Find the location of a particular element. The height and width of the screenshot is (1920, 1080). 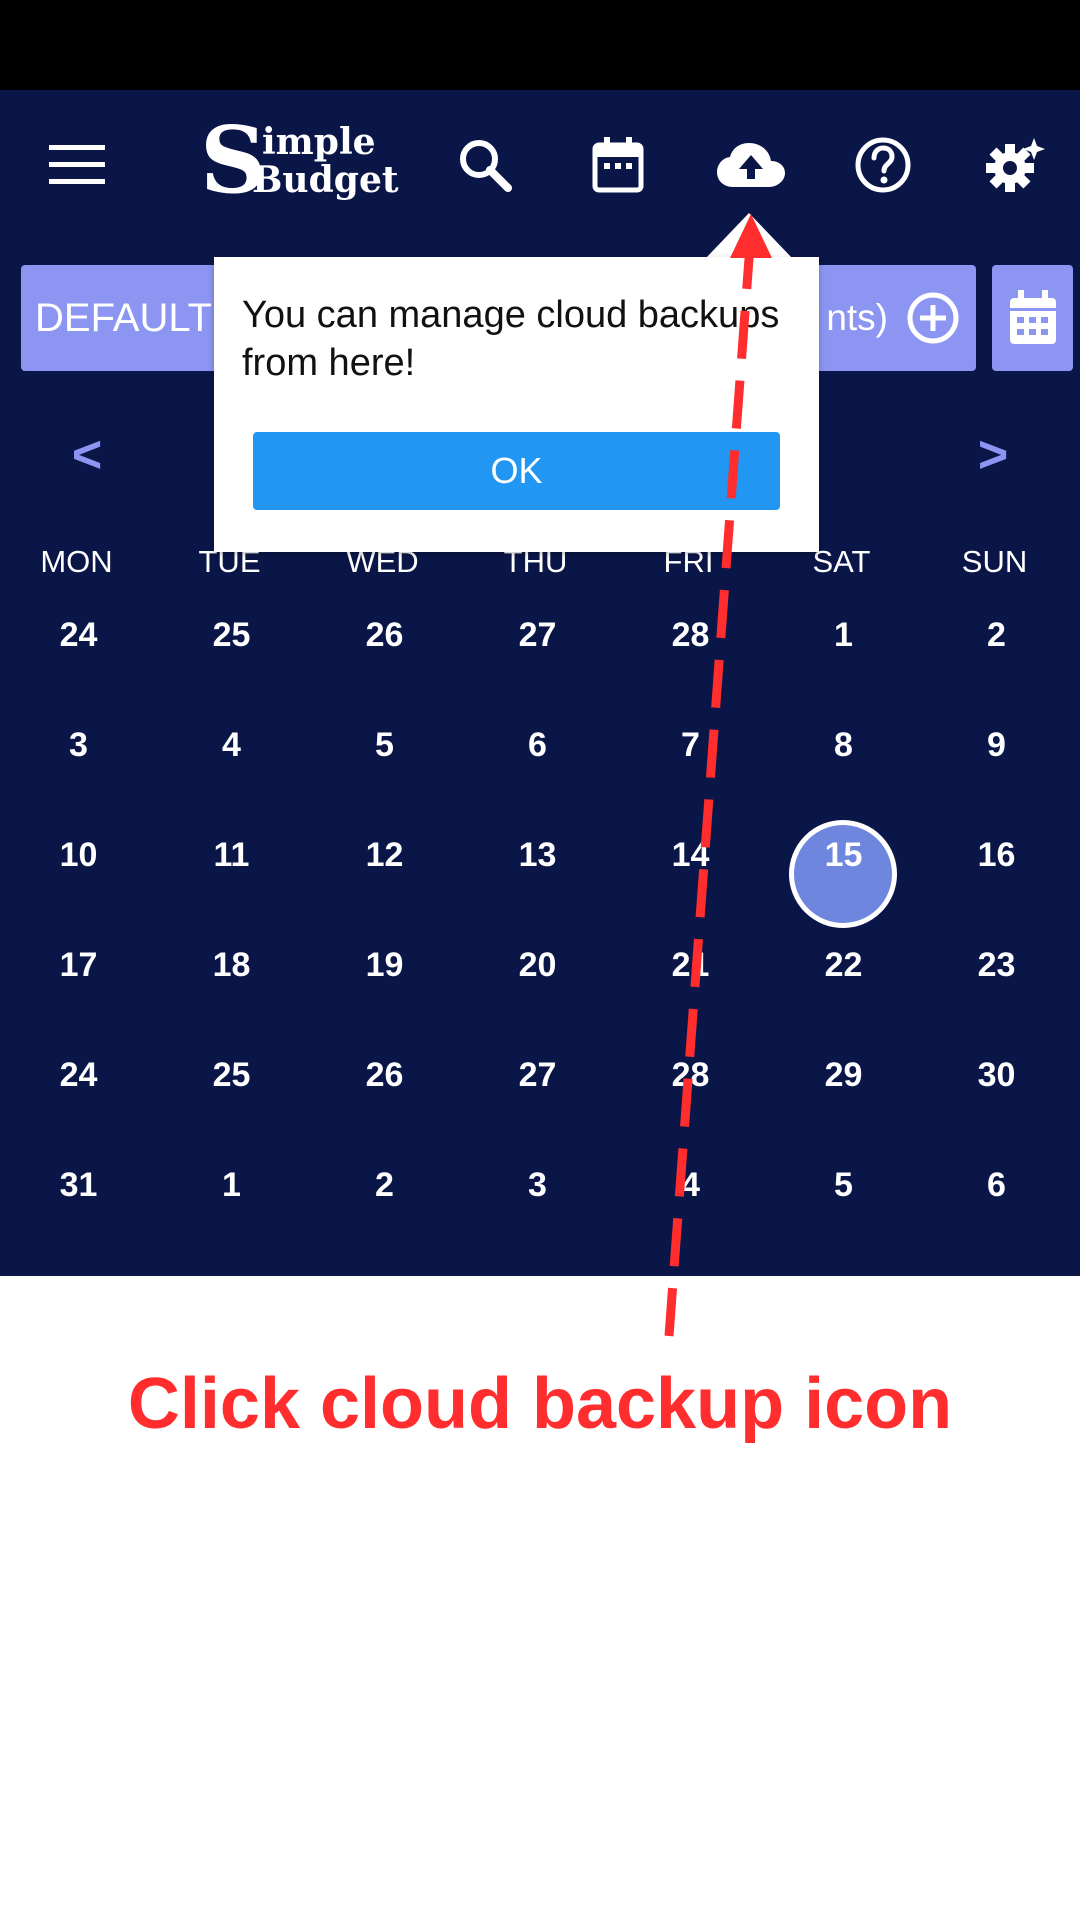

weekday-sun: SUN is located at coordinates (994, 561).